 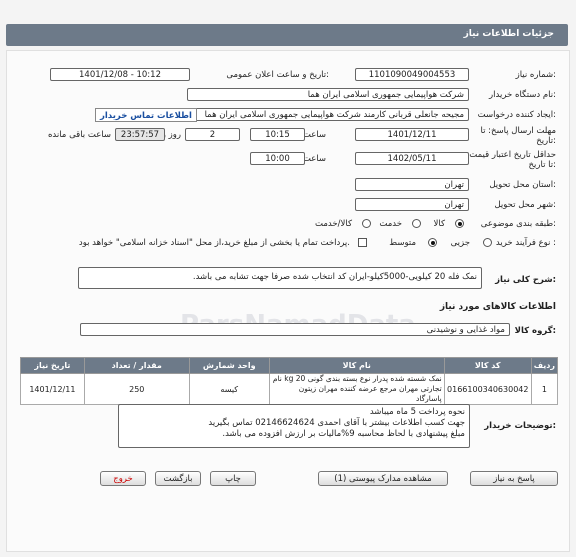 What do you see at coordinates (277, 75) in the screenshot?
I see `announce-label: تاریخ و ساعت اعلان عمومی:` at bounding box center [277, 75].